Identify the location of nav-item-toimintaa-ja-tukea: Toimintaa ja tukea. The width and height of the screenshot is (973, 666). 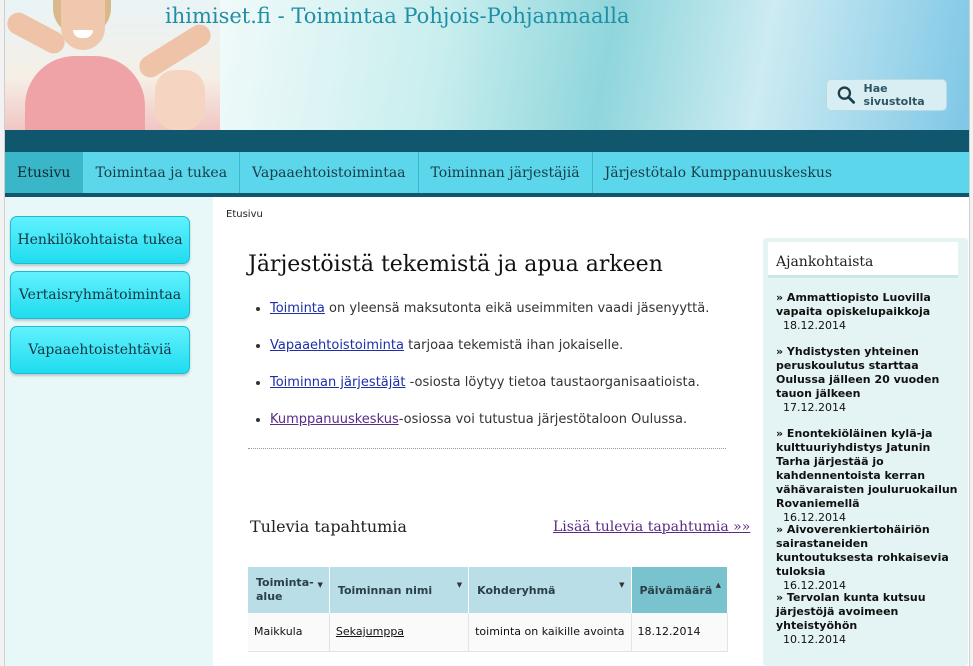
(162, 172).